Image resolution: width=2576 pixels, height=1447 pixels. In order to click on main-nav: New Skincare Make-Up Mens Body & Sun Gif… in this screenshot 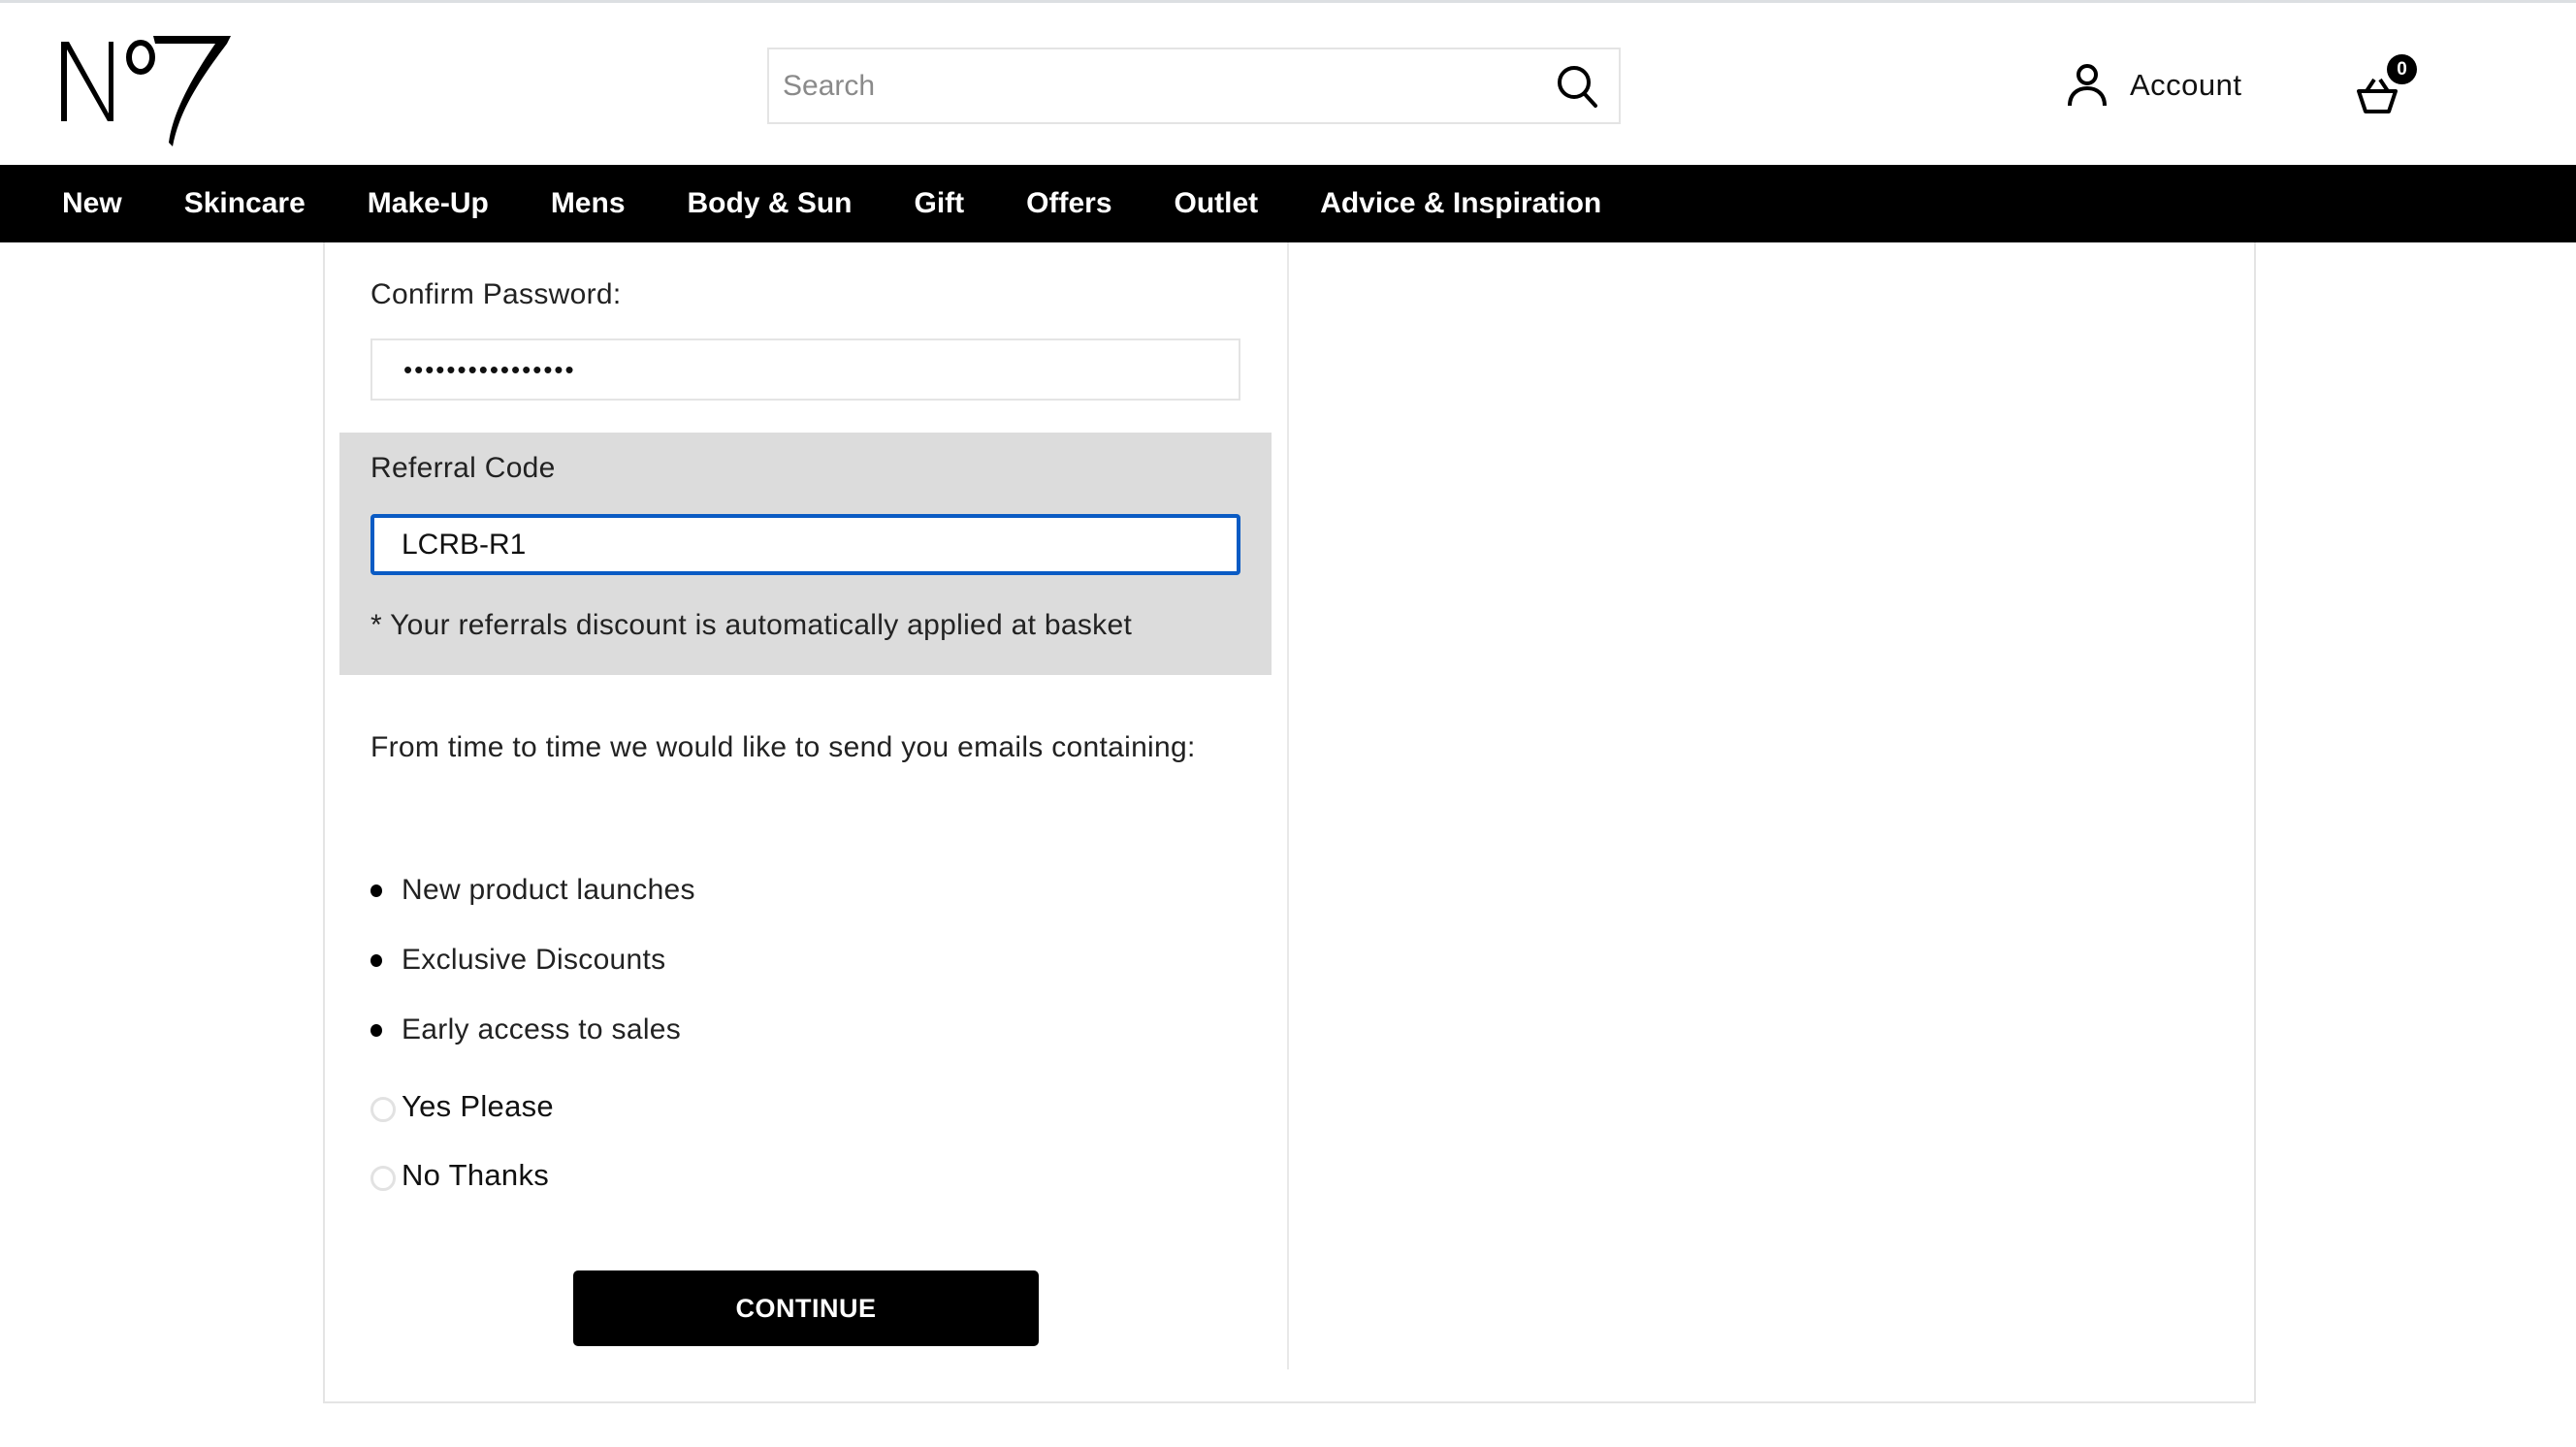, I will do `click(1288, 204)`.